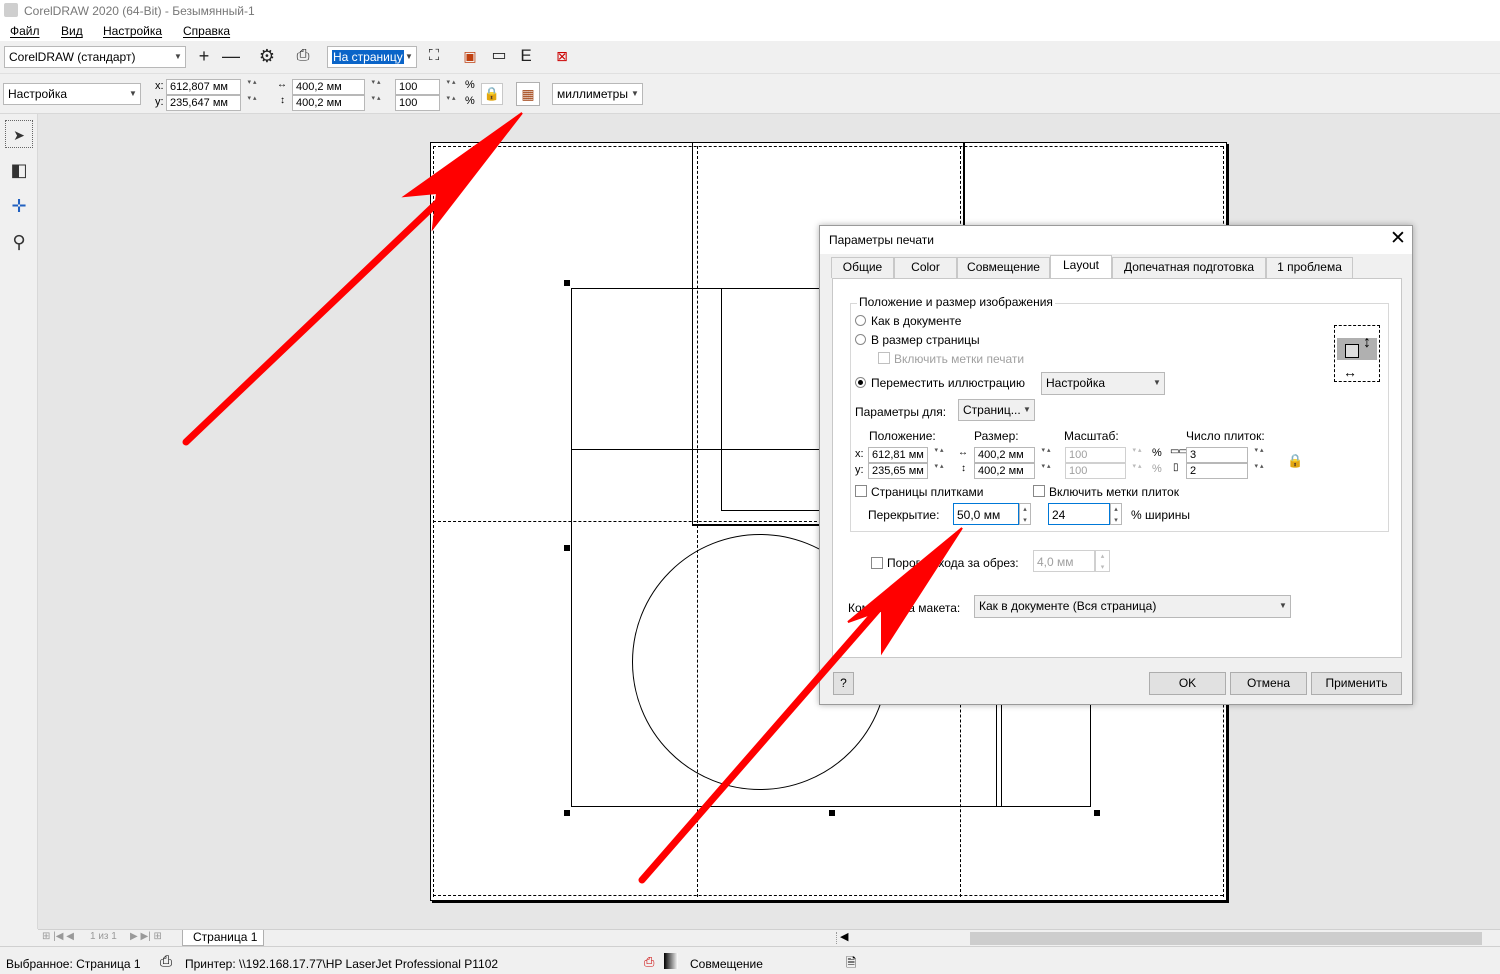 The width and height of the screenshot is (1500, 974). Describe the element at coordinates (851, 964) in the screenshot. I see `document-icon: 🗎` at that location.